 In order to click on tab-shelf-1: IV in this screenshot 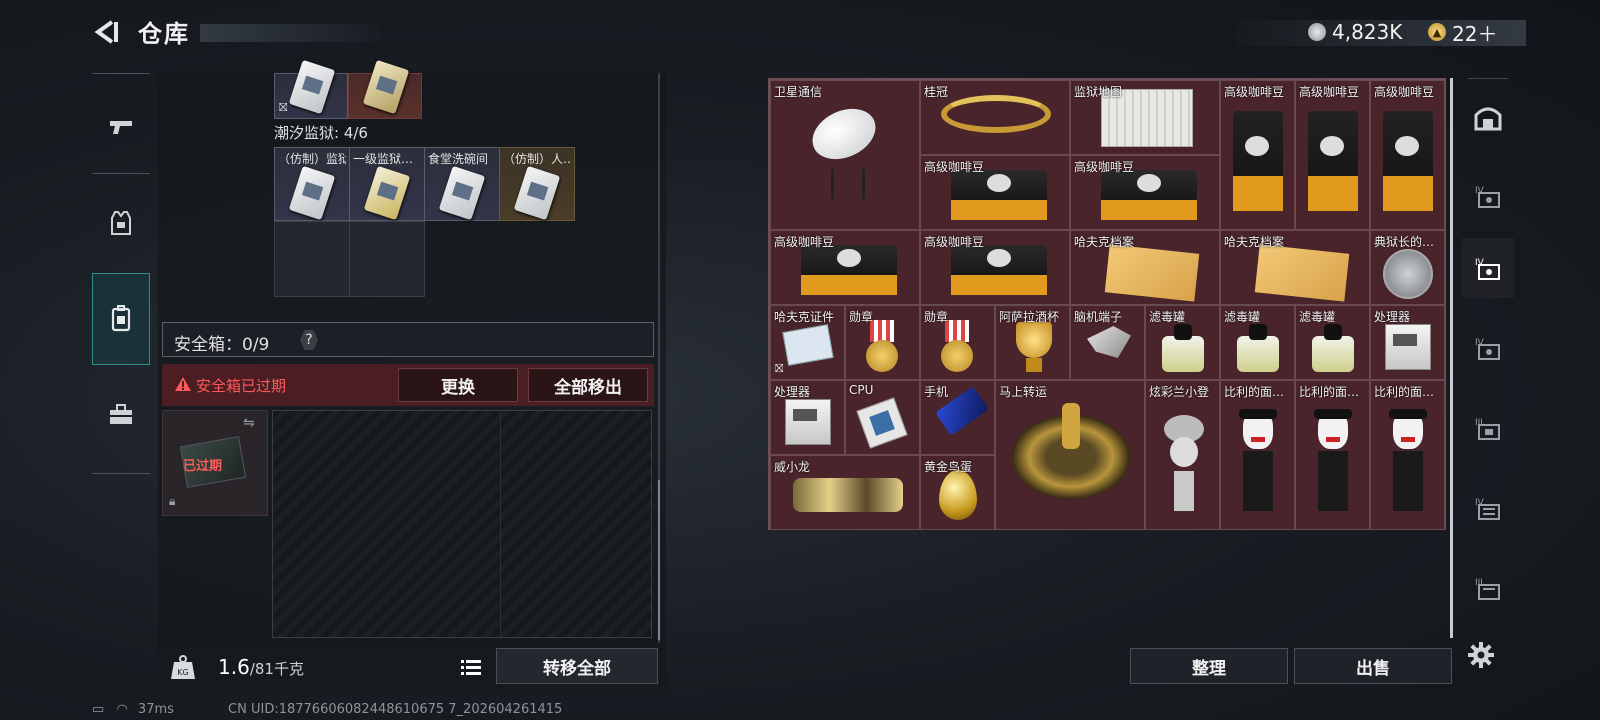, I will do `click(1488, 196)`.